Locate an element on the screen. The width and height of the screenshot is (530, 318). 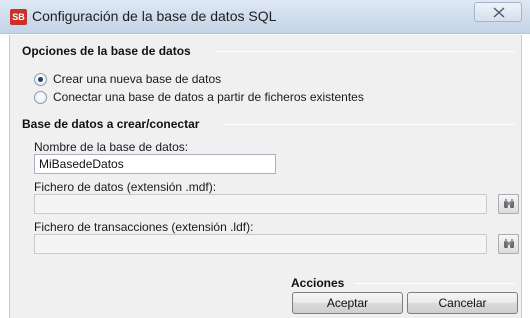
close-button is located at coordinates (498, 12).